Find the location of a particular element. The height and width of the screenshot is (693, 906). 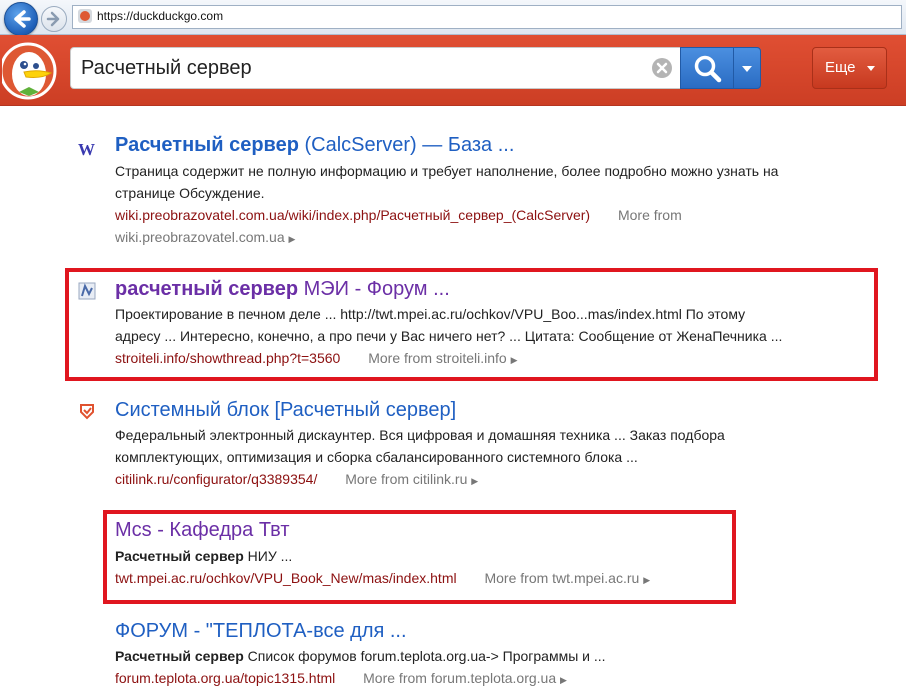

forward-arrow-icon is located at coordinates (53, 19).